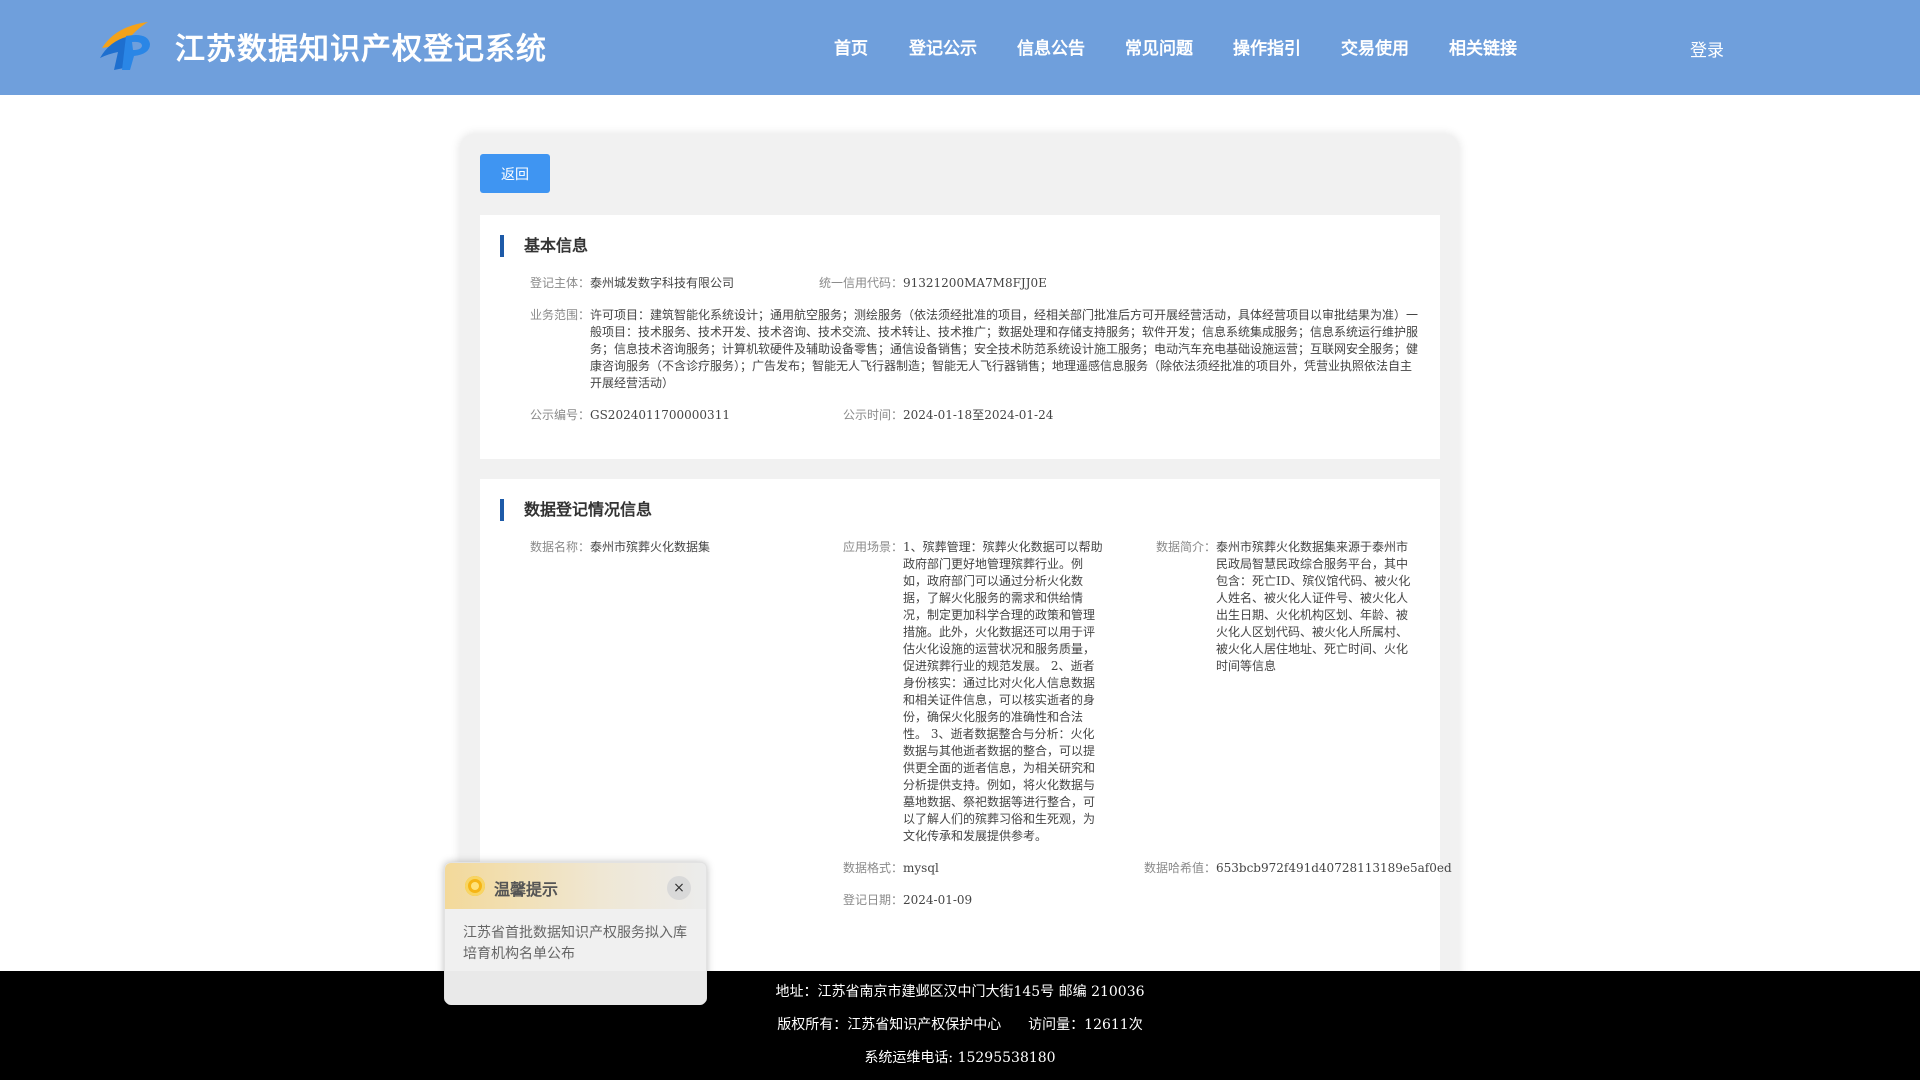 The image size is (1920, 1080). I want to click on registrant-value: 泰州城发数字科技有限公司, so click(662, 283).